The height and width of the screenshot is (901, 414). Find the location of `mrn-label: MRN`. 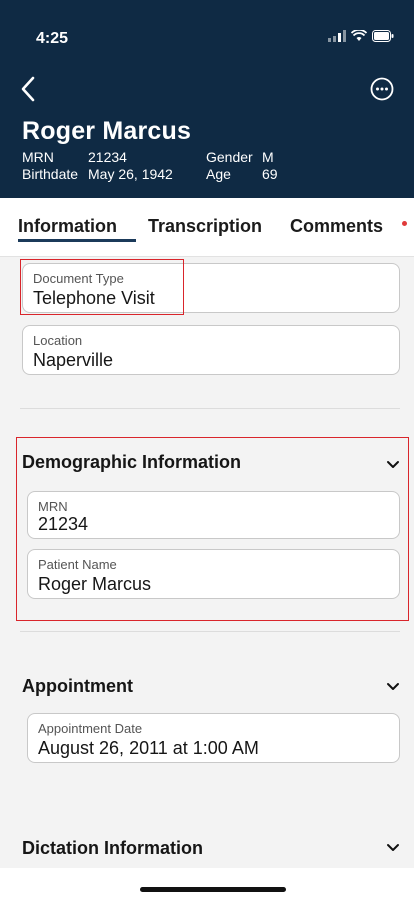

mrn-label: MRN is located at coordinates (38, 157).